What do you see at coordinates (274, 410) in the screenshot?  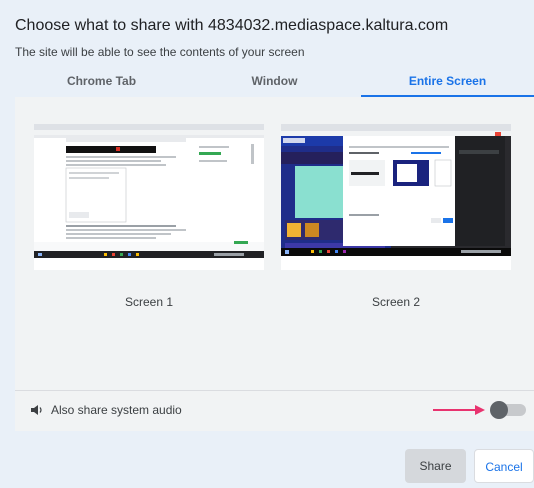 I see `system-audio-row: Also share system audio` at bounding box center [274, 410].